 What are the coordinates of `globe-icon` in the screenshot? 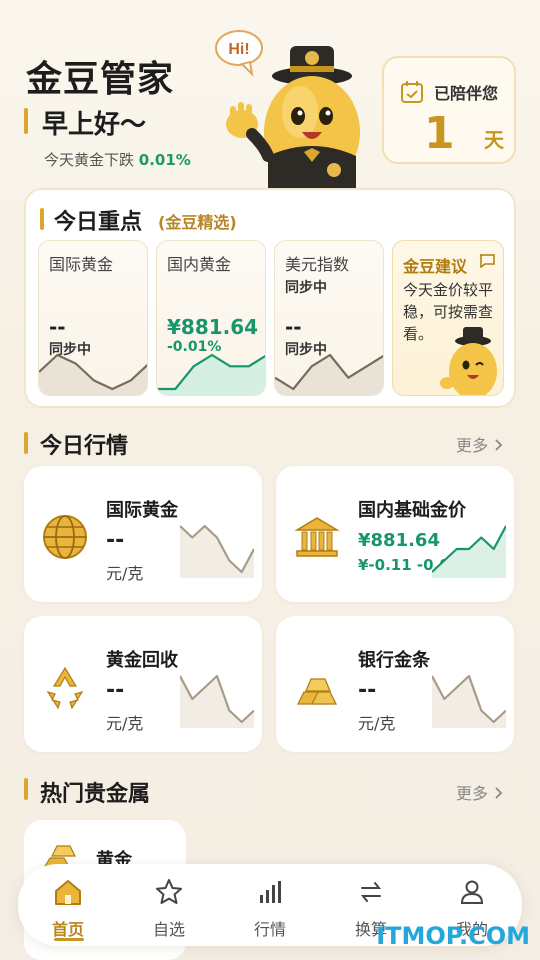 It's located at (65, 537).